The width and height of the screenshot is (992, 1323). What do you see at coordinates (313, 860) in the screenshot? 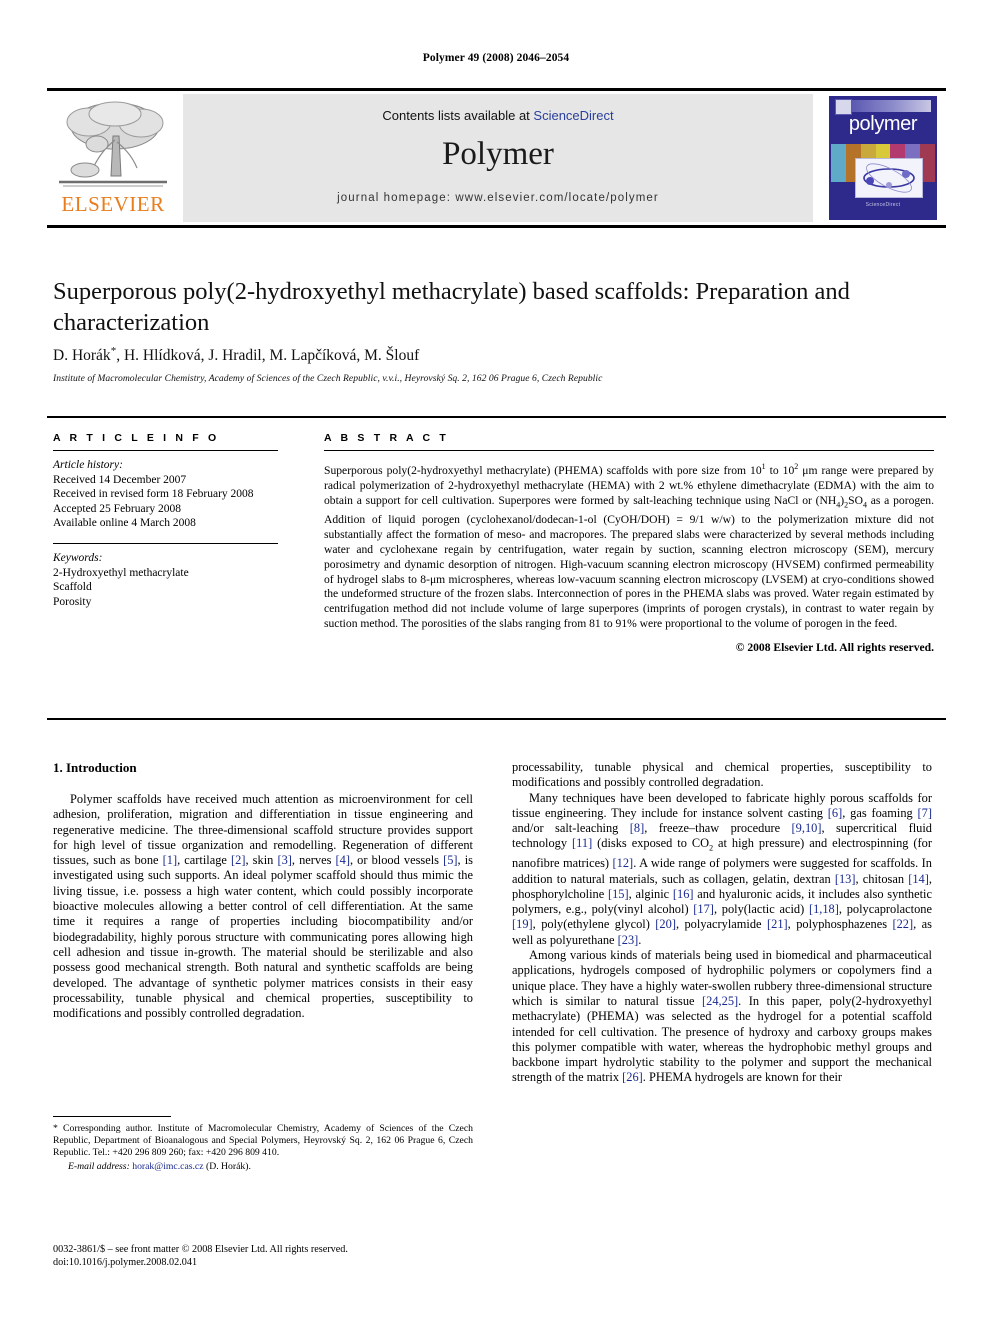
I see `para-seg: , nerves` at bounding box center [313, 860].